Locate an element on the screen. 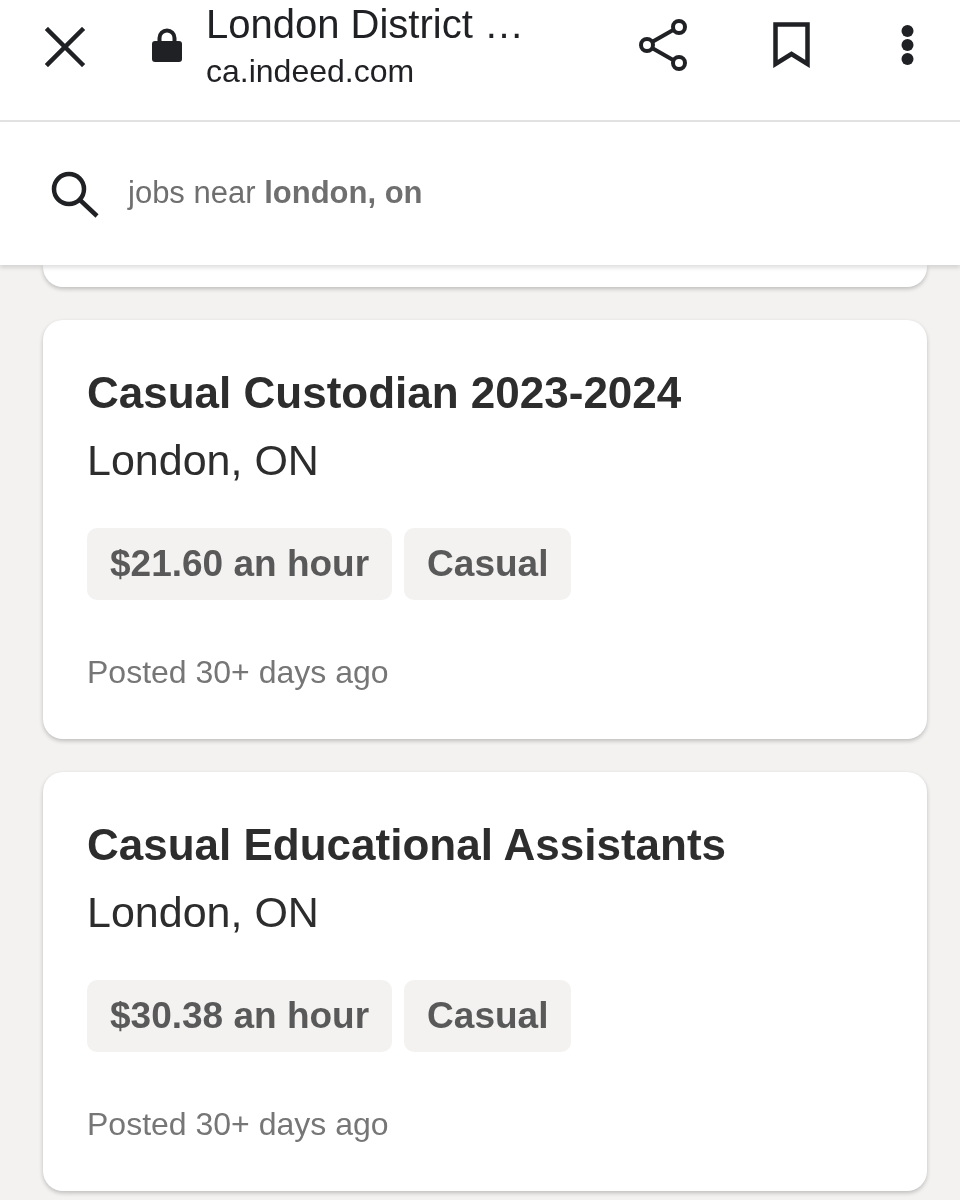 The image size is (960, 1200). page-url: ca.indeed.com is located at coordinates (310, 71).